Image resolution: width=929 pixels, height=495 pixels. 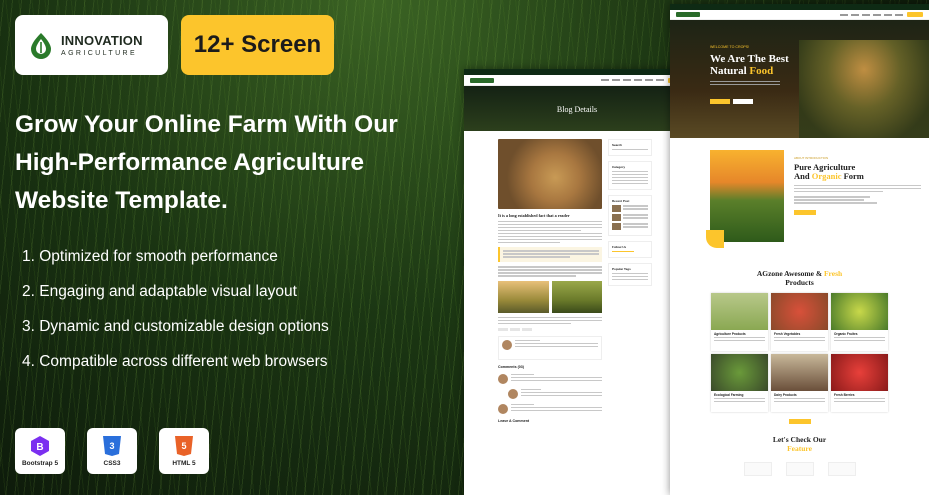 I want to click on product-card: Agriculture Products, so click(x=739, y=322).